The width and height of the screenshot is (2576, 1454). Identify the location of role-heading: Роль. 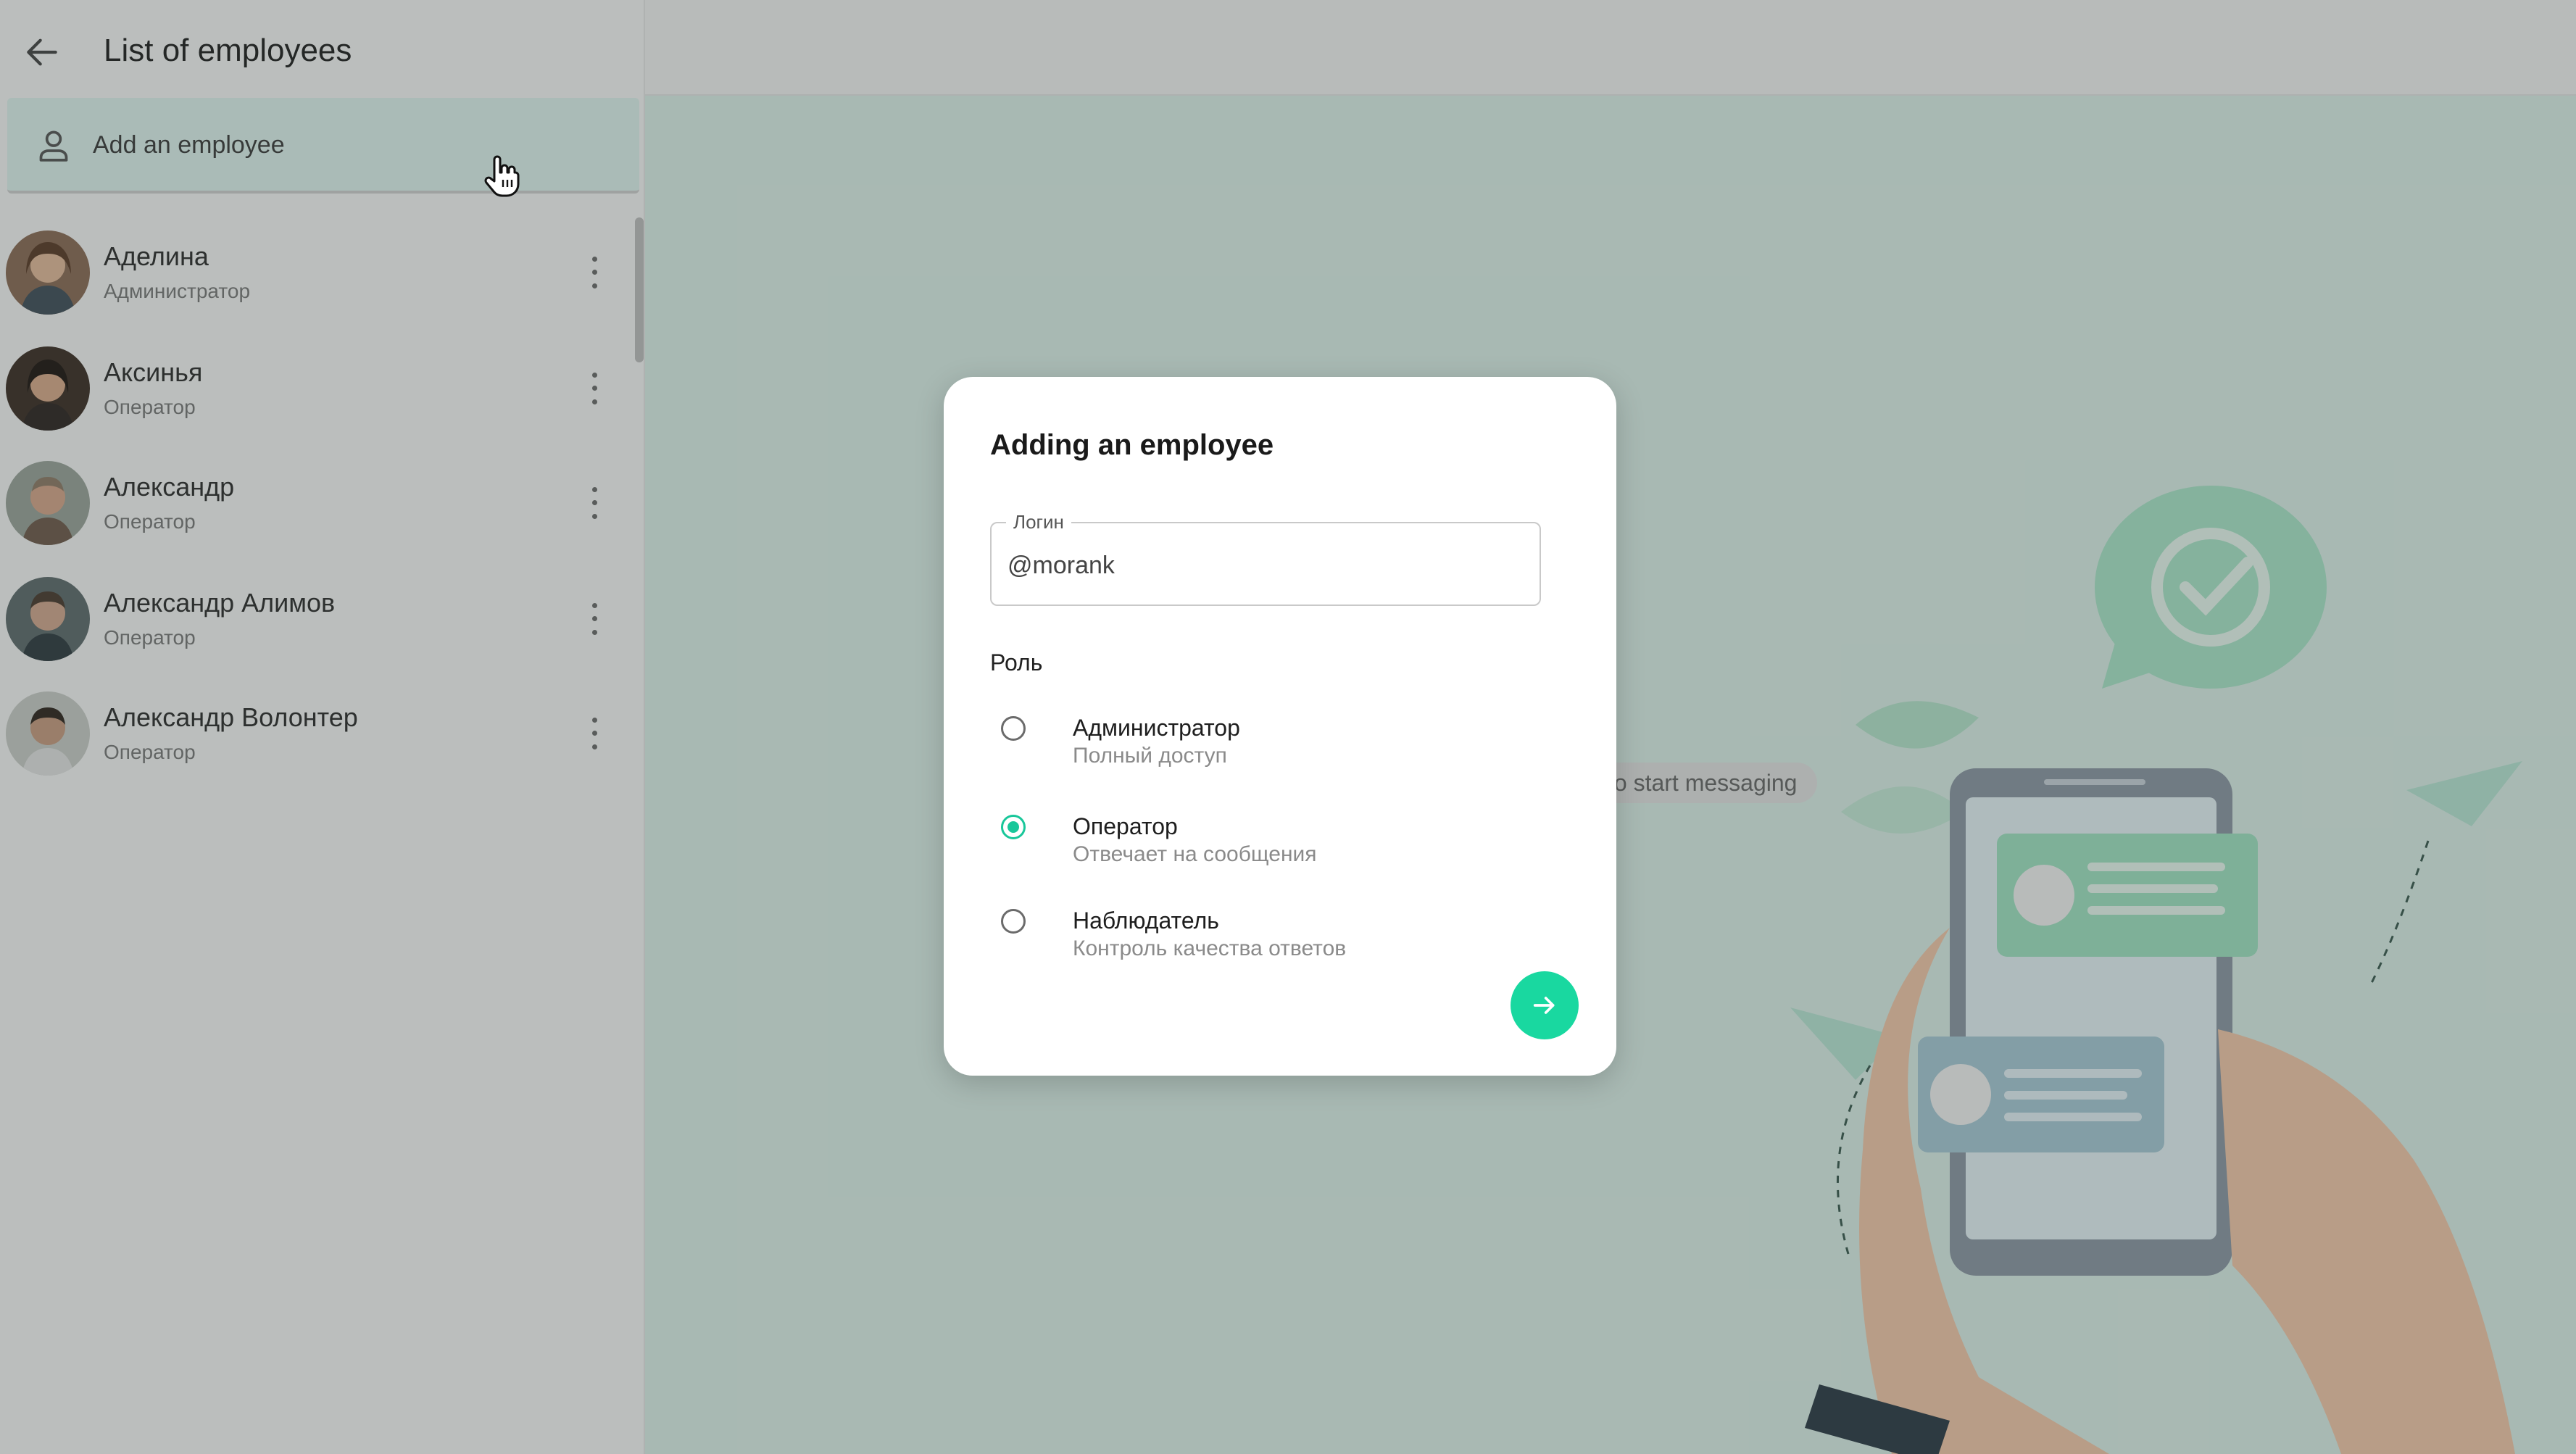
(1016, 662).